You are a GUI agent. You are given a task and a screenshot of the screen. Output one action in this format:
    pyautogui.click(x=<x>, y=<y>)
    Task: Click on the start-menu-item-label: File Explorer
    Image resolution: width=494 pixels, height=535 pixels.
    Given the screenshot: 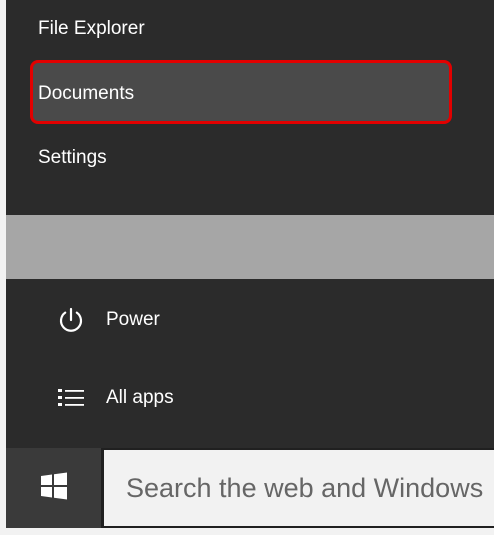 What is the action you would take?
    pyautogui.click(x=91, y=28)
    